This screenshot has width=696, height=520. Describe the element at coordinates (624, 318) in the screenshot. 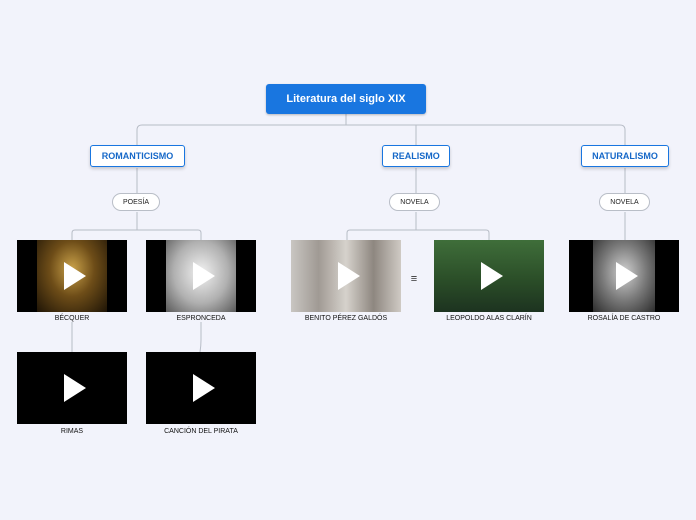

I see `video-caption-rosalia: ROSALÍA DE CASTRO` at that location.